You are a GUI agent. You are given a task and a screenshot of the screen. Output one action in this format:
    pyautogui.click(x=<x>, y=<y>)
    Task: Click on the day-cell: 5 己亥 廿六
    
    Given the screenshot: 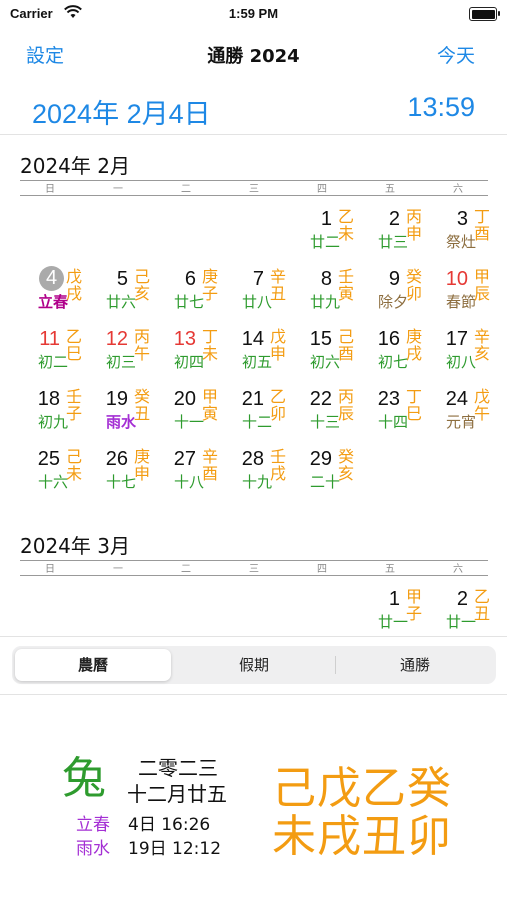 What is the action you would take?
    pyautogui.click(x=122, y=294)
    